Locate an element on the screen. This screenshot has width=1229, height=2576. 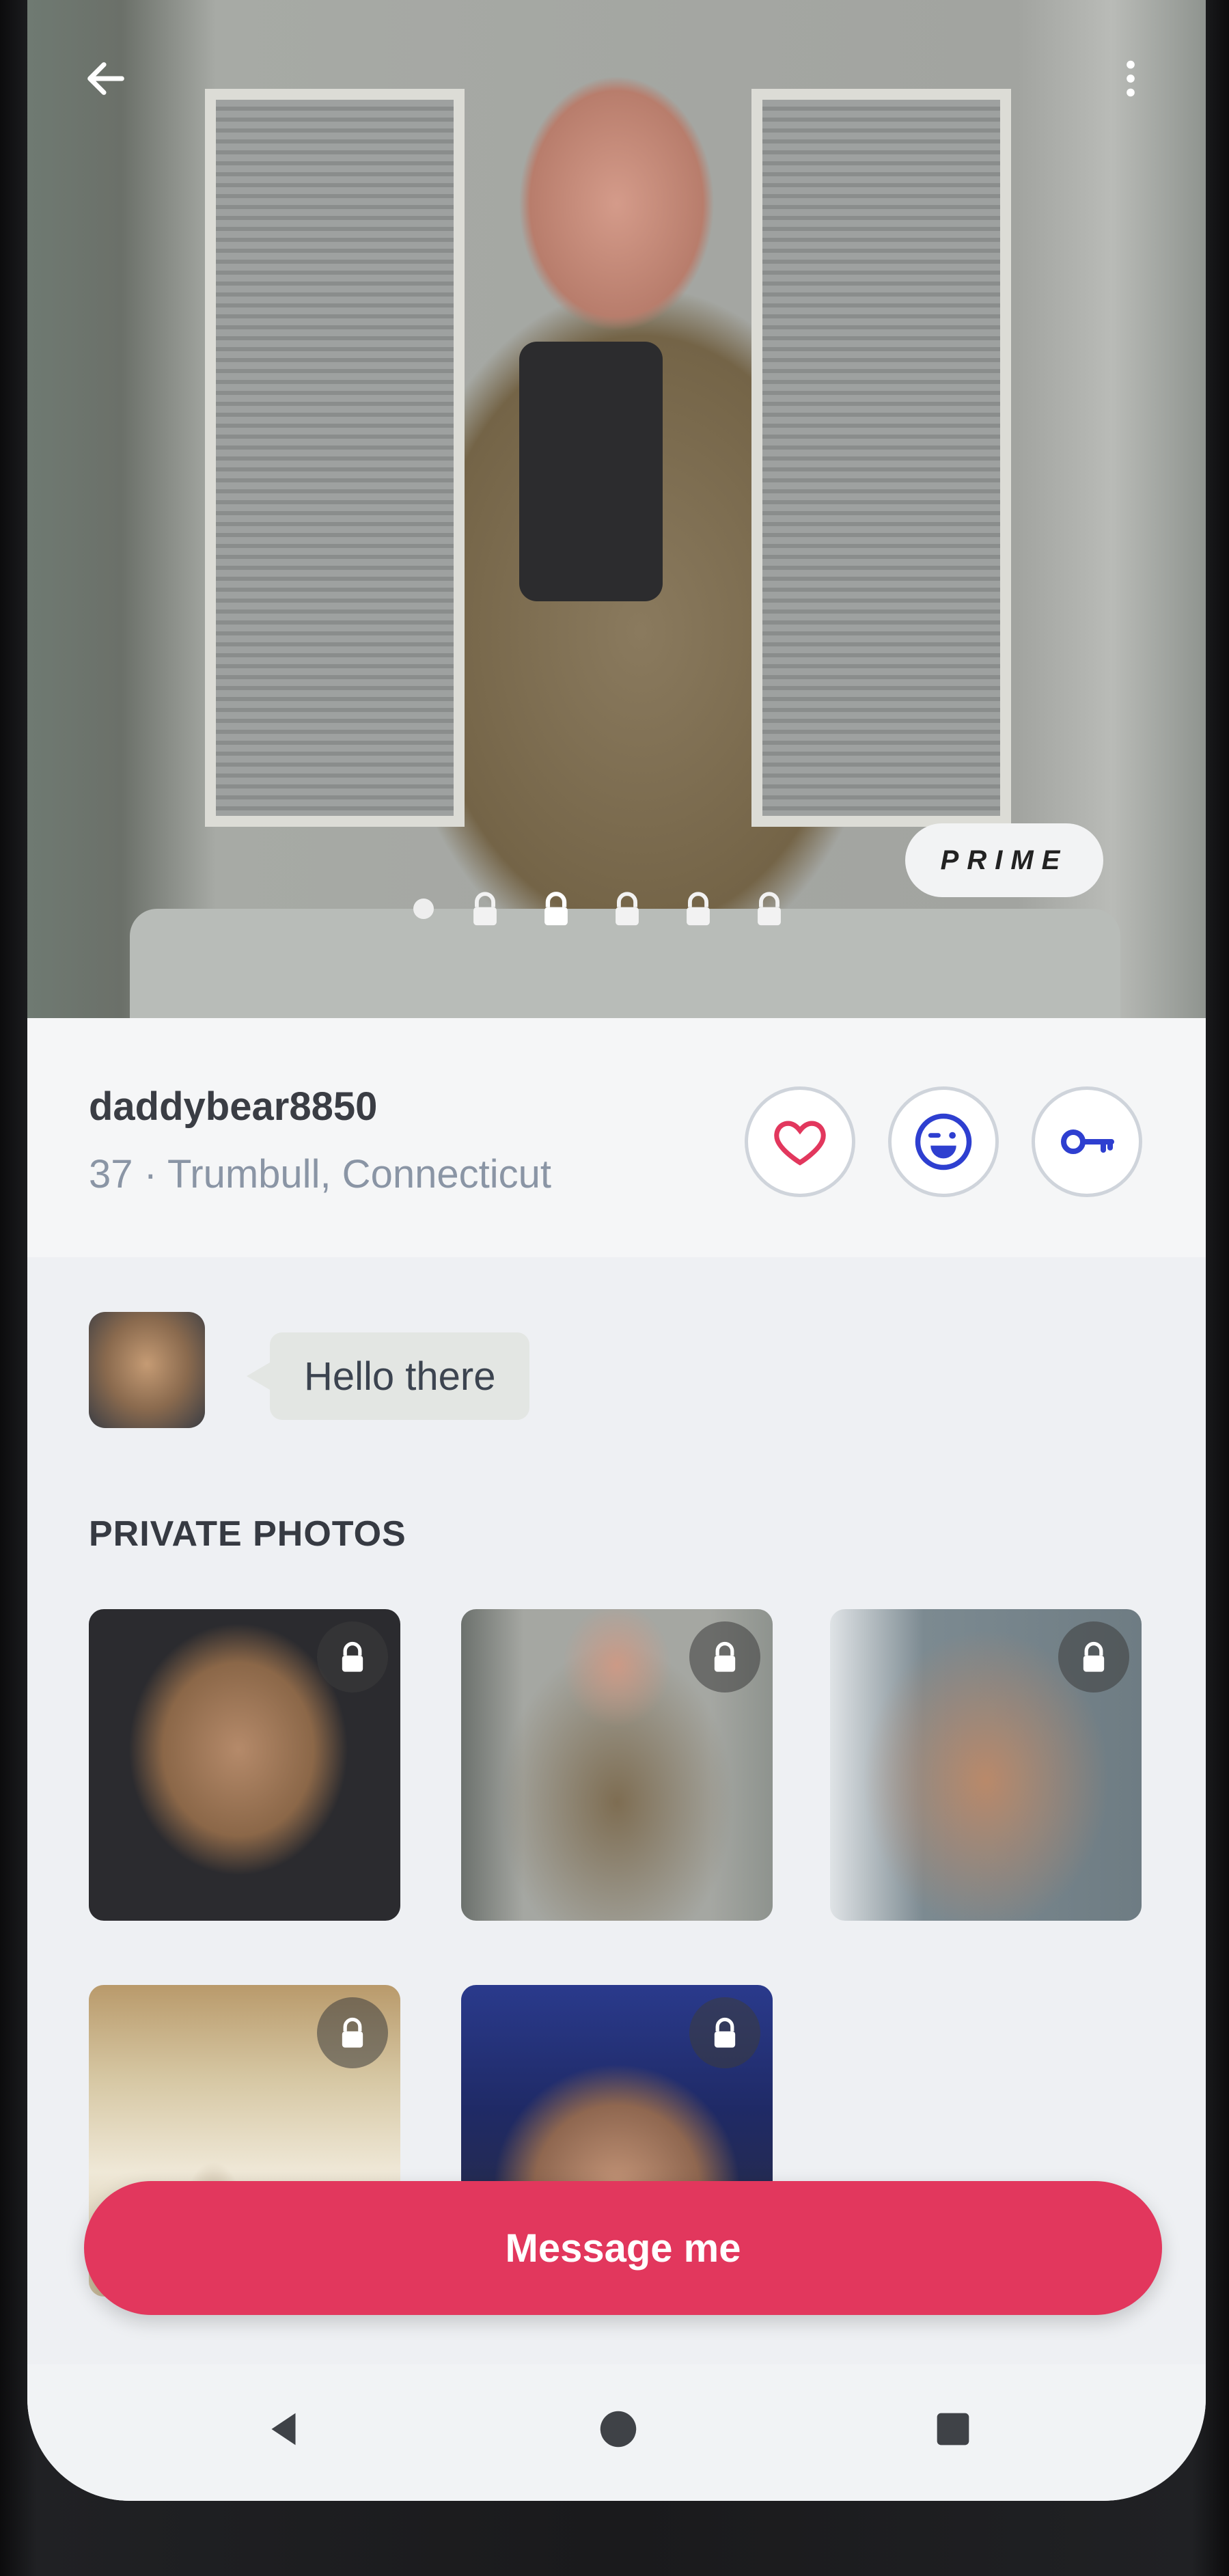
sender-avatar is located at coordinates (147, 1370).